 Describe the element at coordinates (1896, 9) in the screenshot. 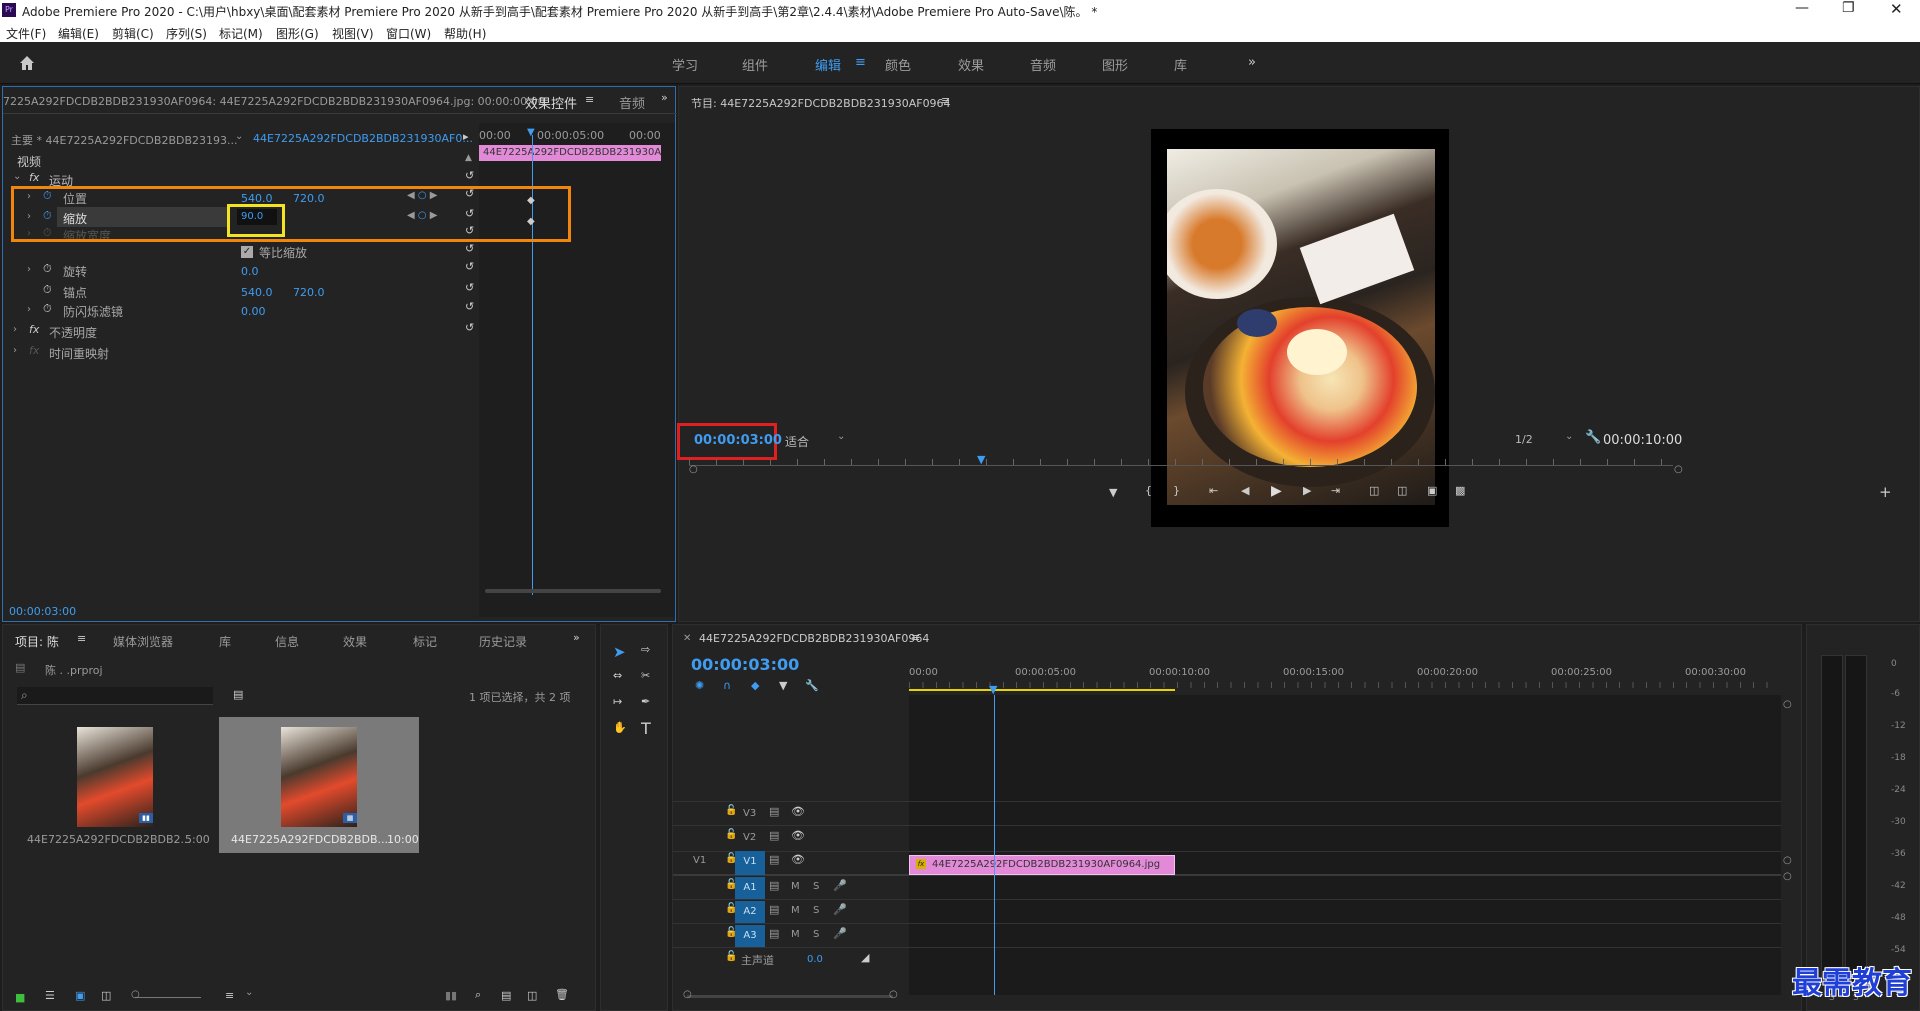

I see `close-button: ✕` at that location.